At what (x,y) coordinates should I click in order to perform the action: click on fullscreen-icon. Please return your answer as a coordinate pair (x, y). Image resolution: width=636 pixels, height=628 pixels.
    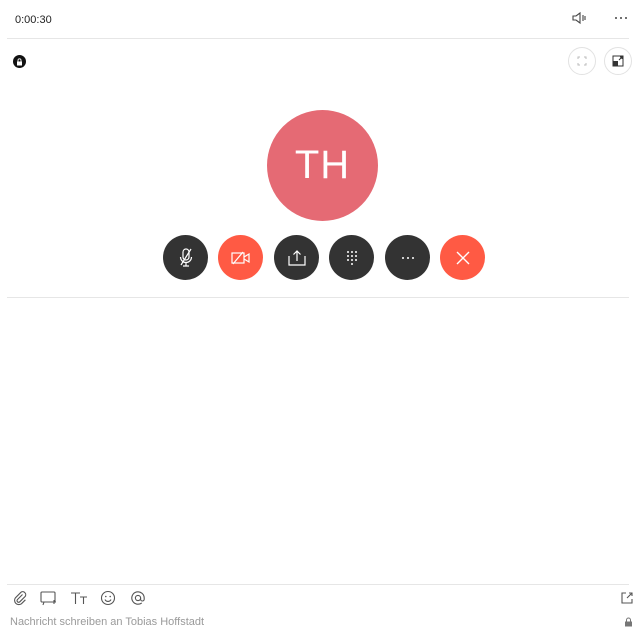
    Looking at the image, I should click on (582, 61).